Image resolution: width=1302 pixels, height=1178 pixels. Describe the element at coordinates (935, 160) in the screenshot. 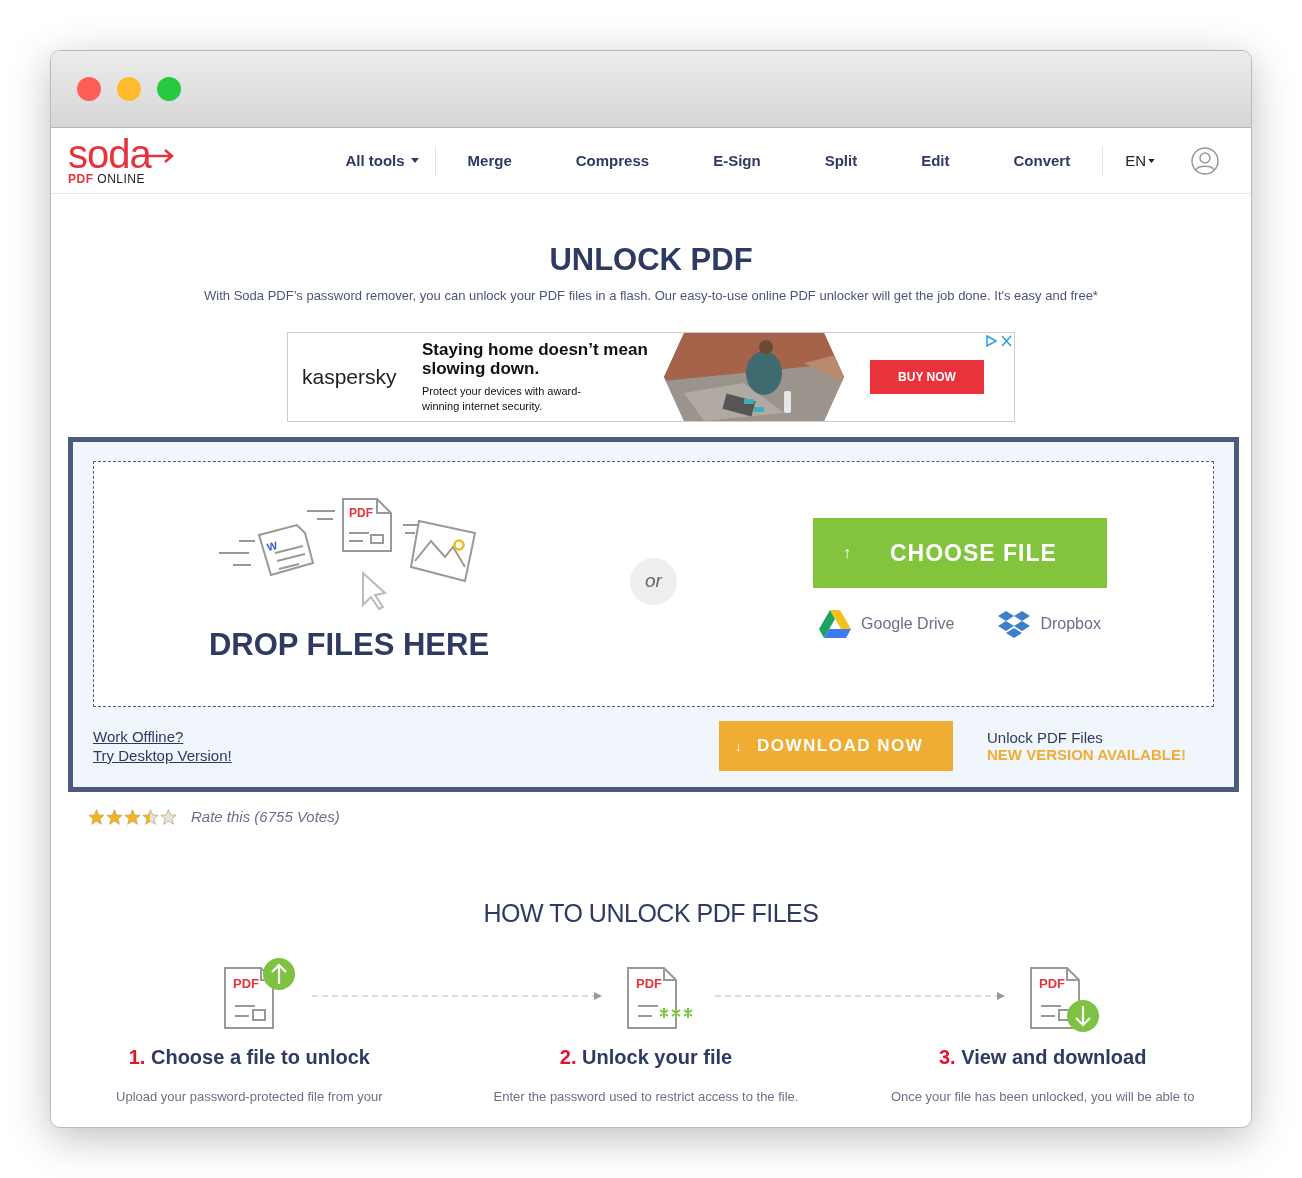

I see `nav-link: Edit` at that location.